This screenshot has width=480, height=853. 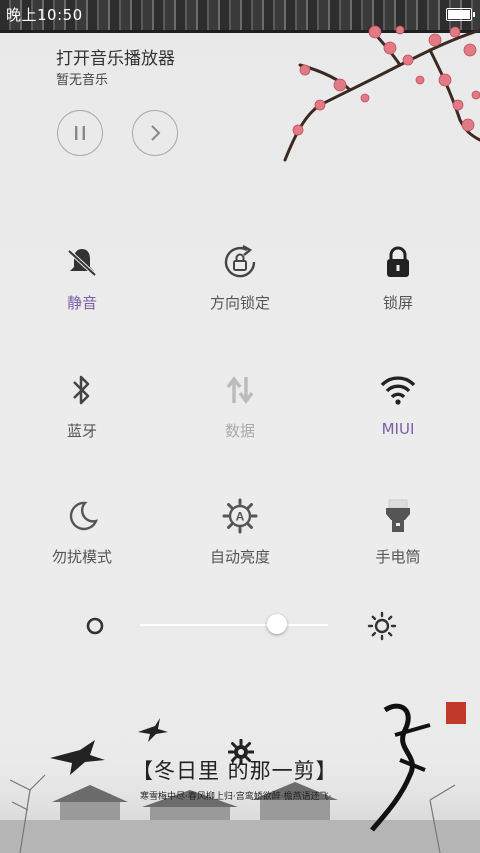 I want to click on theme-poem: 寒雪梅中尽·春风柳上归·宫鸾娇欲醉·檐燕语还飞·, so click(x=236, y=797).